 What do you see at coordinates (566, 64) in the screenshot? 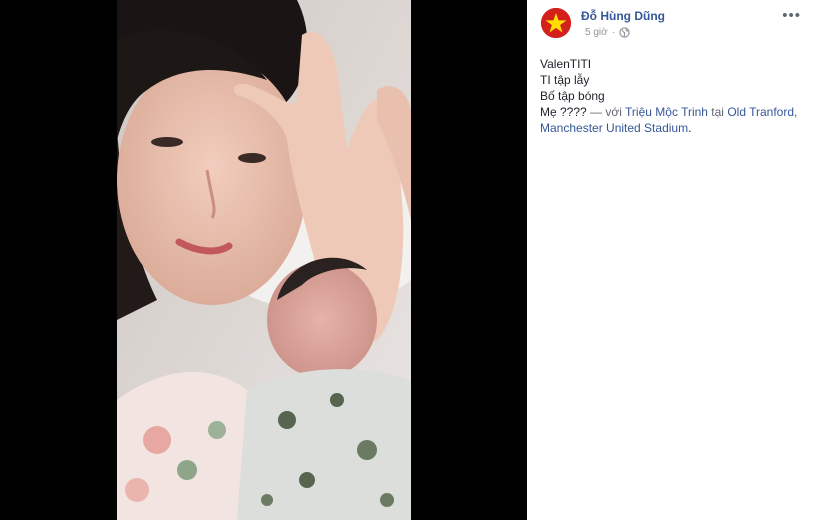
I see `caption-line-1: ValenTITI` at bounding box center [566, 64].